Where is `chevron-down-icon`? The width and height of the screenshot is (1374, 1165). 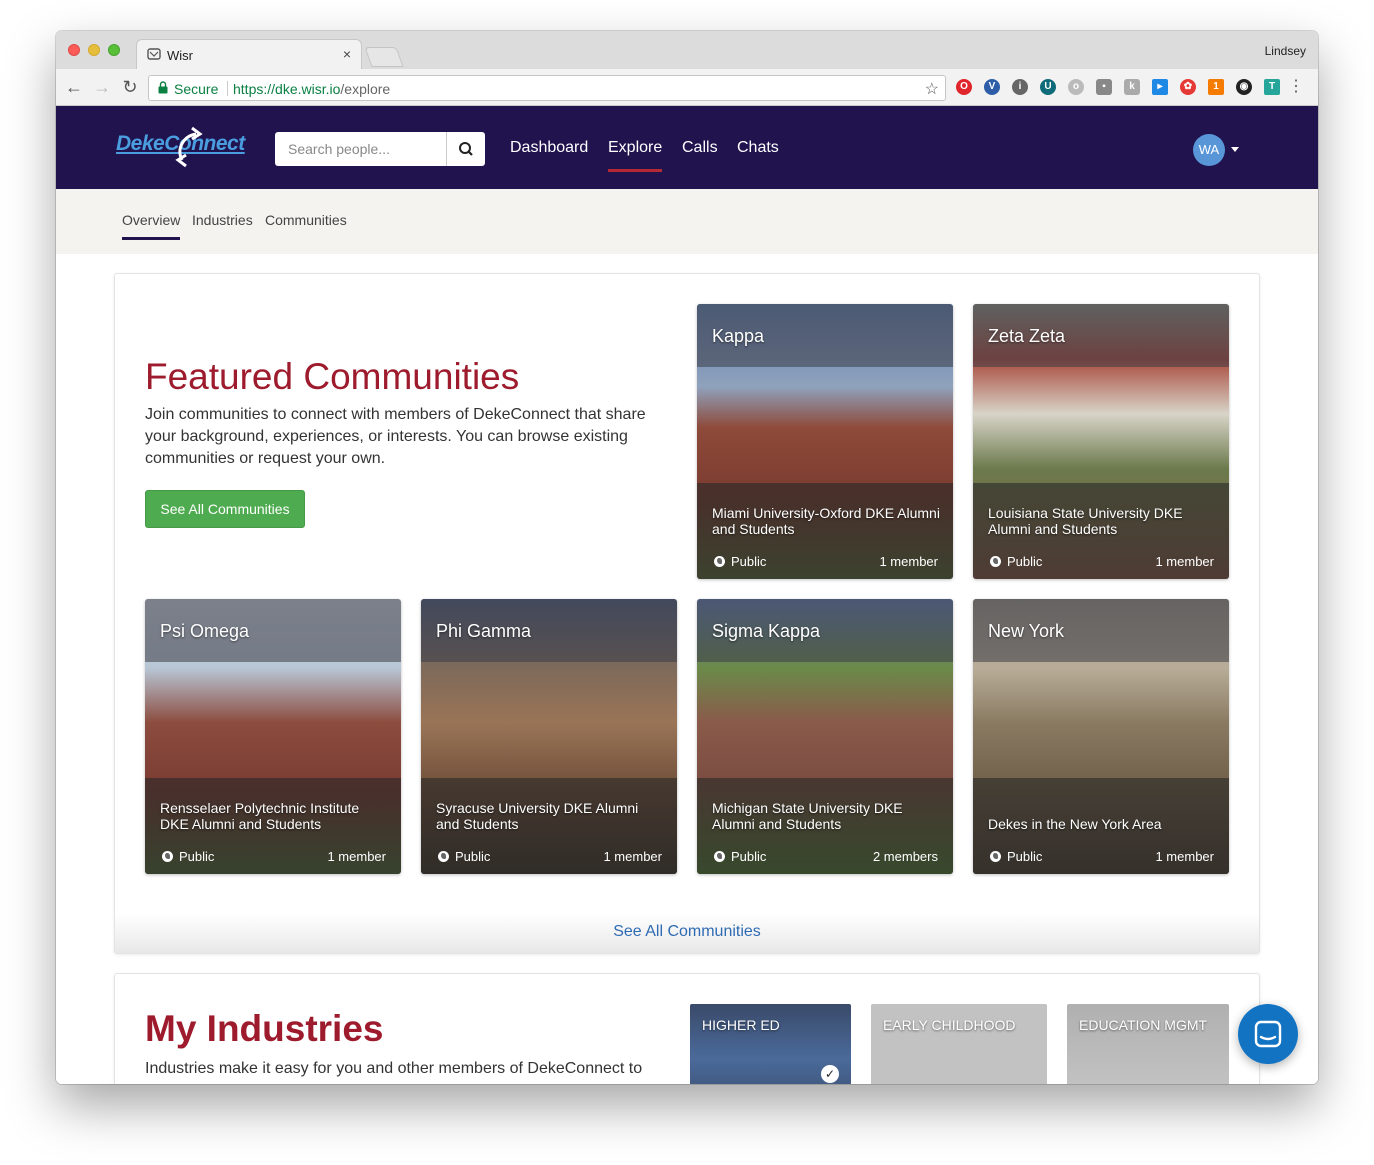 chevron-down-icon is located at coordinates (1235, 149).